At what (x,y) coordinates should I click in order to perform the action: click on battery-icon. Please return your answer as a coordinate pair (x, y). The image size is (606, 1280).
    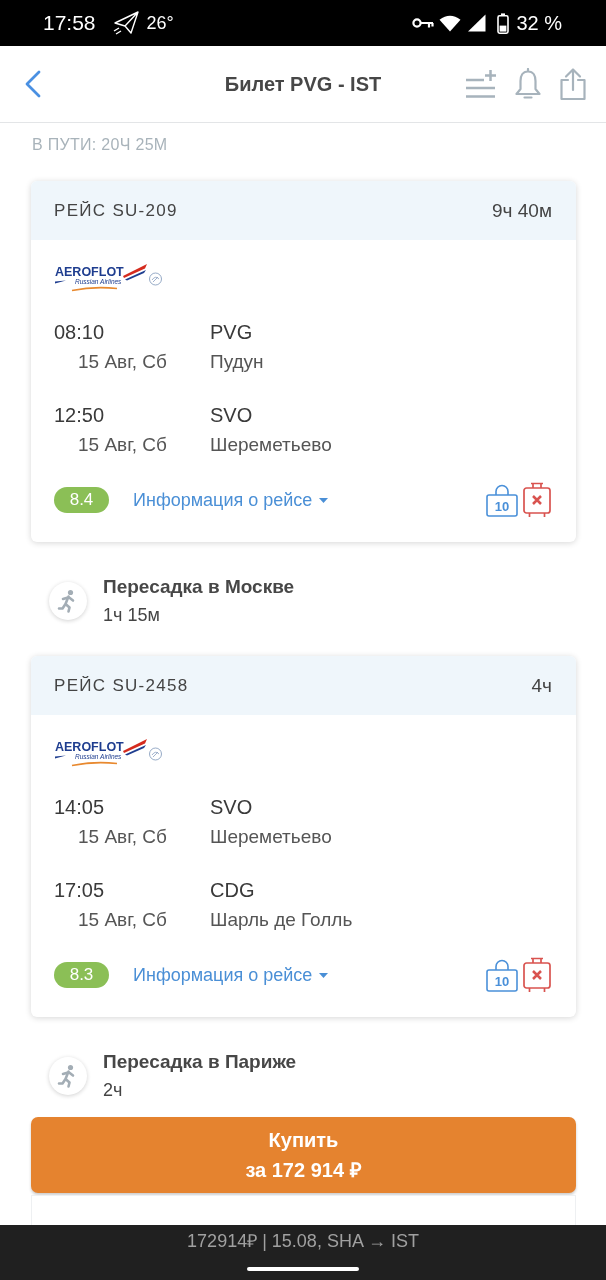
    Looking at the image, I should click on (503, 23).